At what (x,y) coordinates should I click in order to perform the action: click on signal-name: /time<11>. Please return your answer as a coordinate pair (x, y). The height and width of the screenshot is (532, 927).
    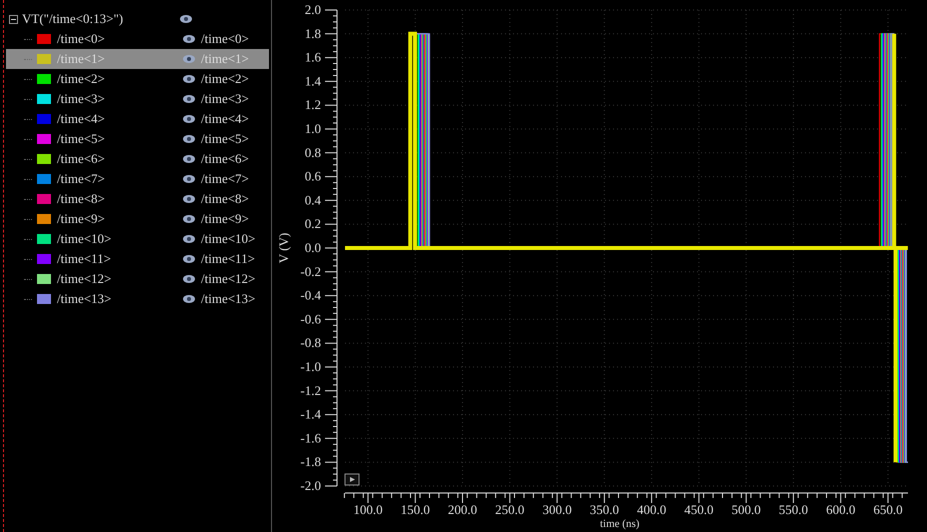
    Looking at the image, I should click on (84, 259).